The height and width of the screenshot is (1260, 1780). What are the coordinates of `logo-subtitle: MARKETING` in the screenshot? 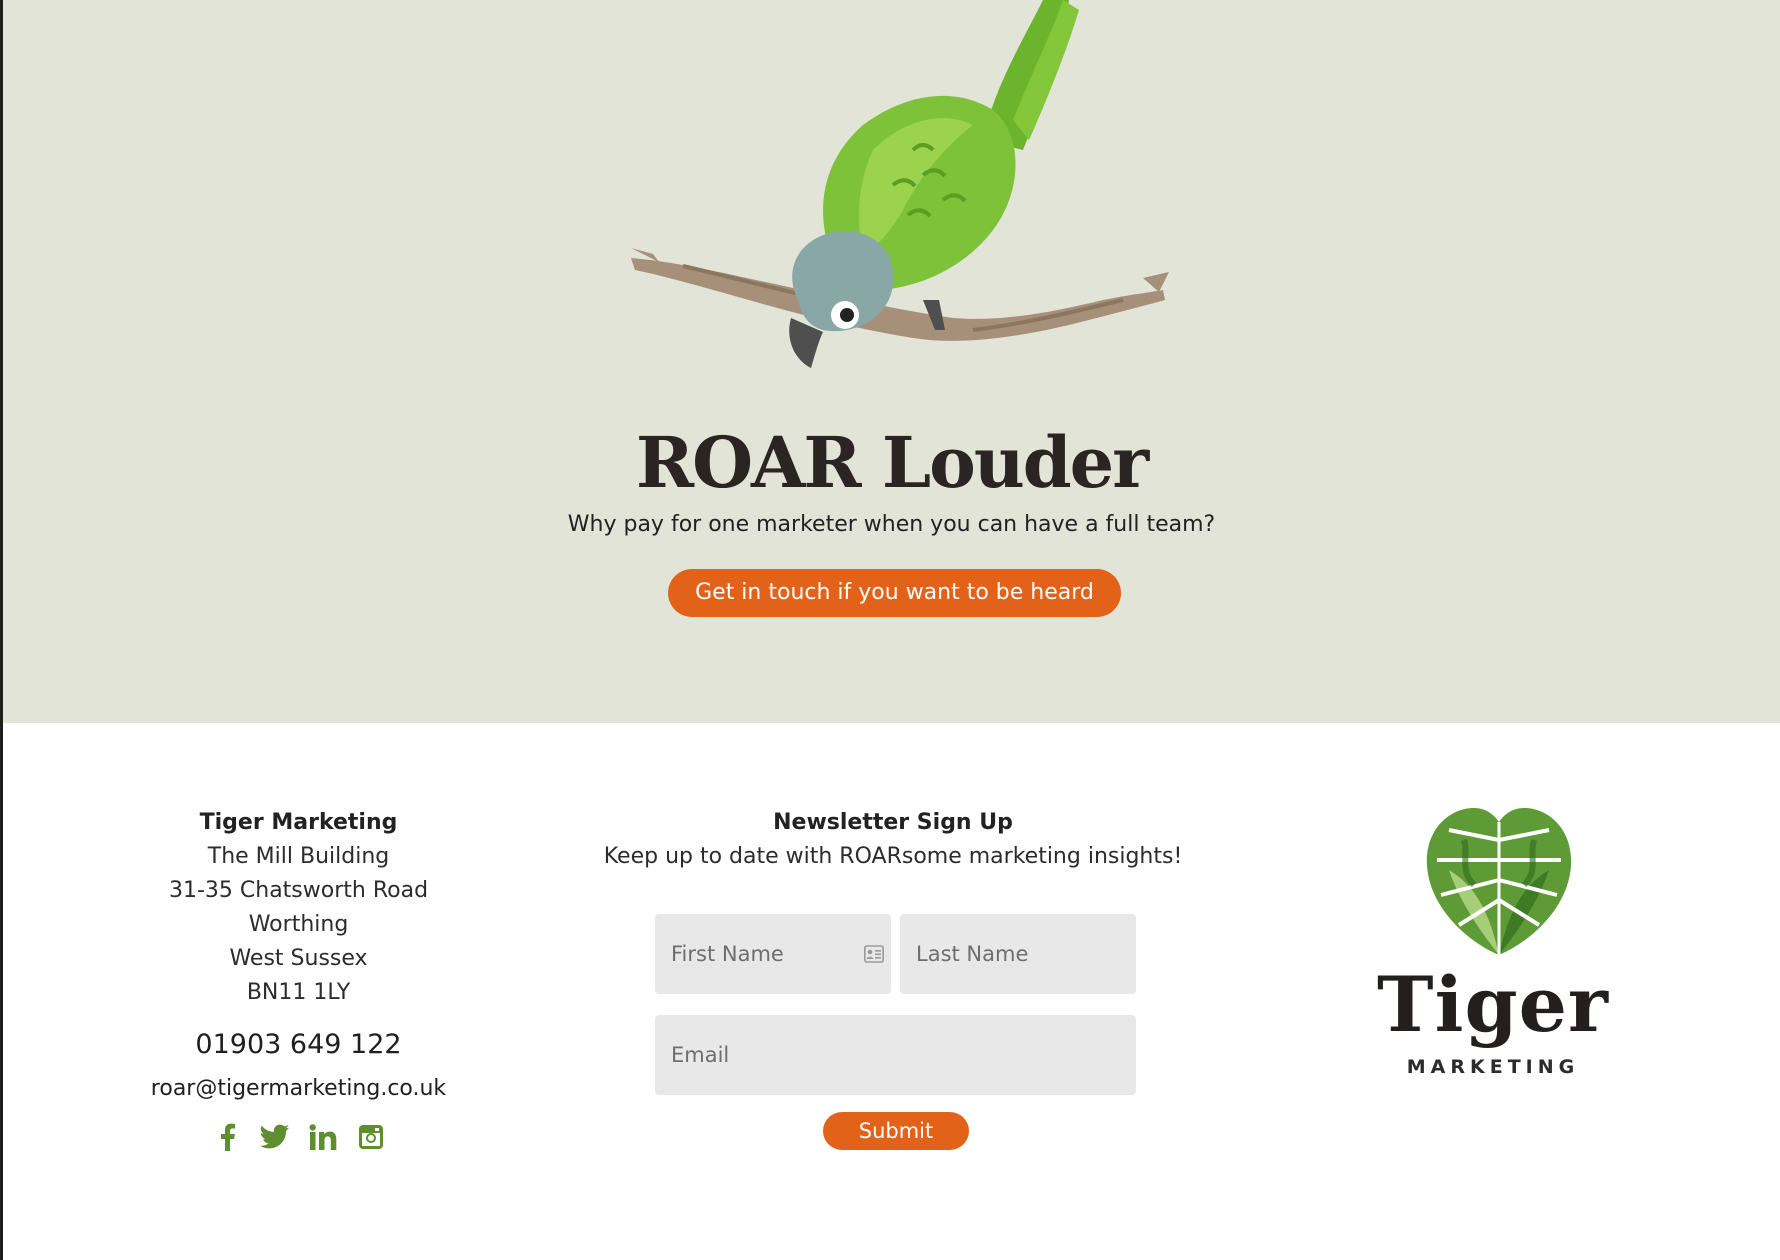 It's located at (1493, 1067).